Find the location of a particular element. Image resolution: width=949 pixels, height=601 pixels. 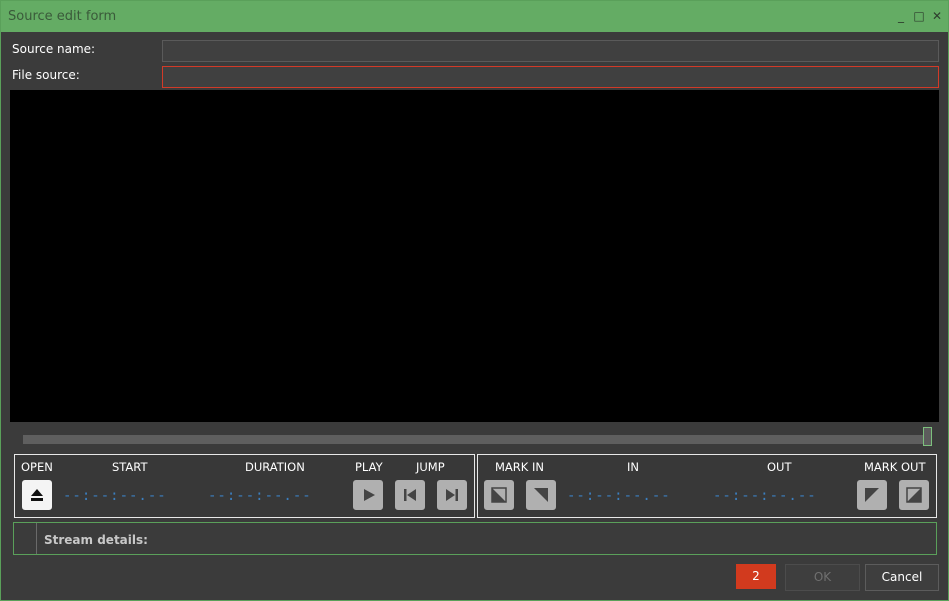

start-label: START is located at coordinates (130, 467).